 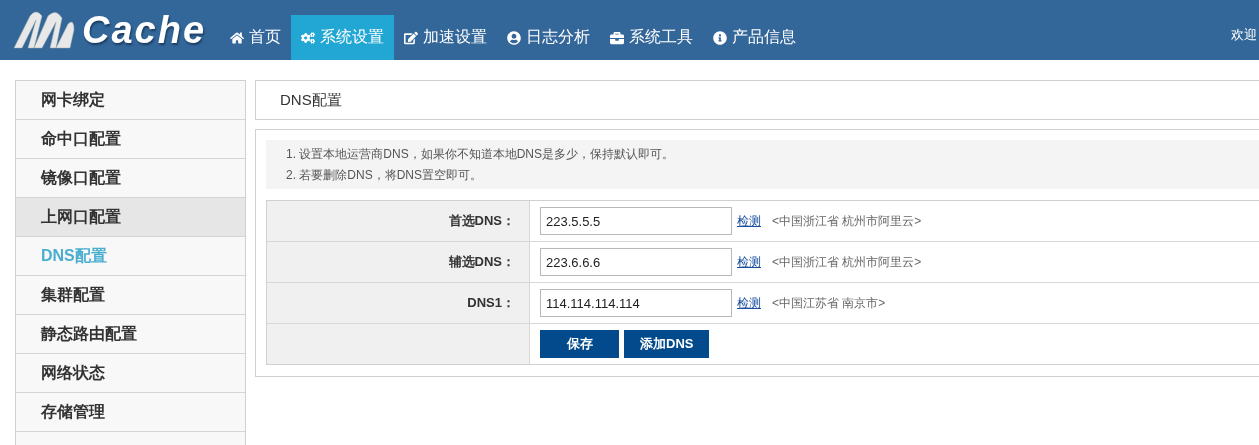 I want to click on dns-input: 114.114.114.114, so click(x=636, y=303).